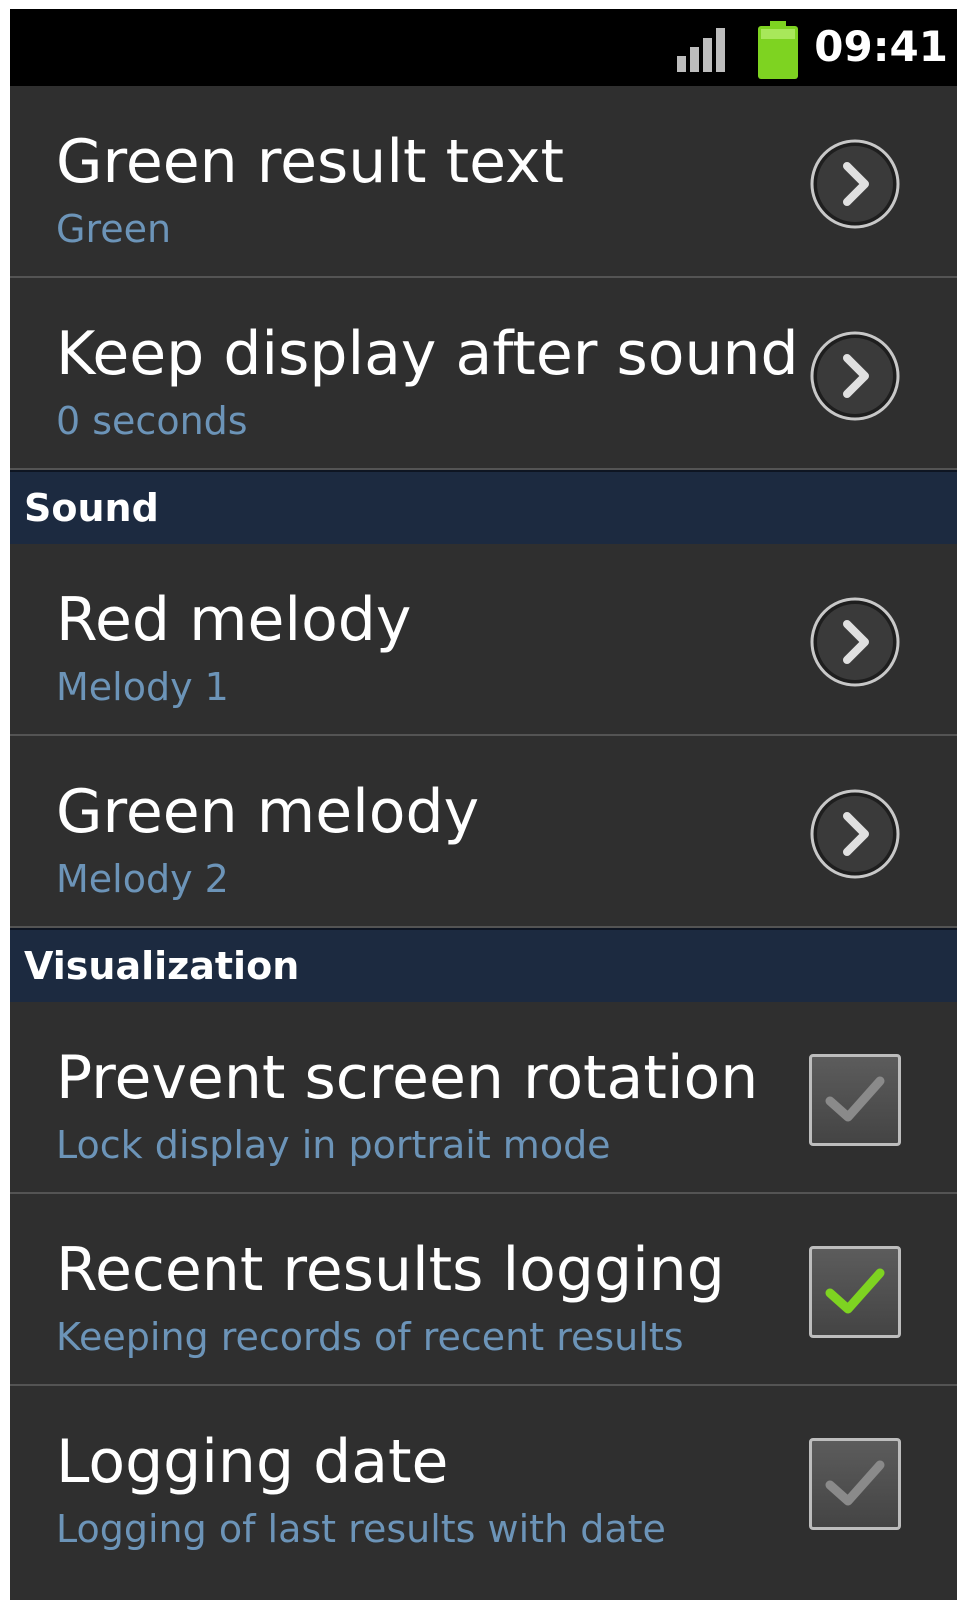 The width and height of the screenshot is (957, 1600). I want to click on status-bar: 09:41, so click(483, 47).